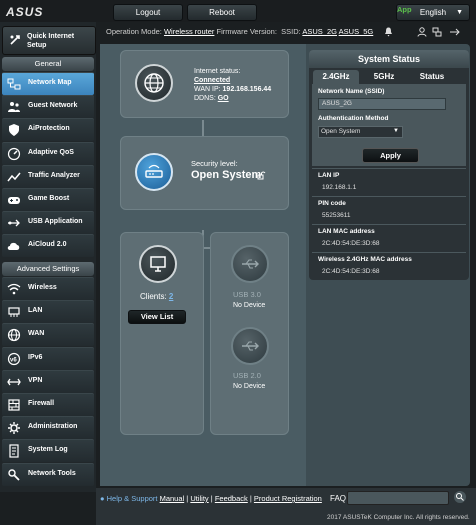 Image resolution: width=476 pixels, height=525 pixels. I want to click on ssid-24-link: ASUS_2G, so click(319, 31).